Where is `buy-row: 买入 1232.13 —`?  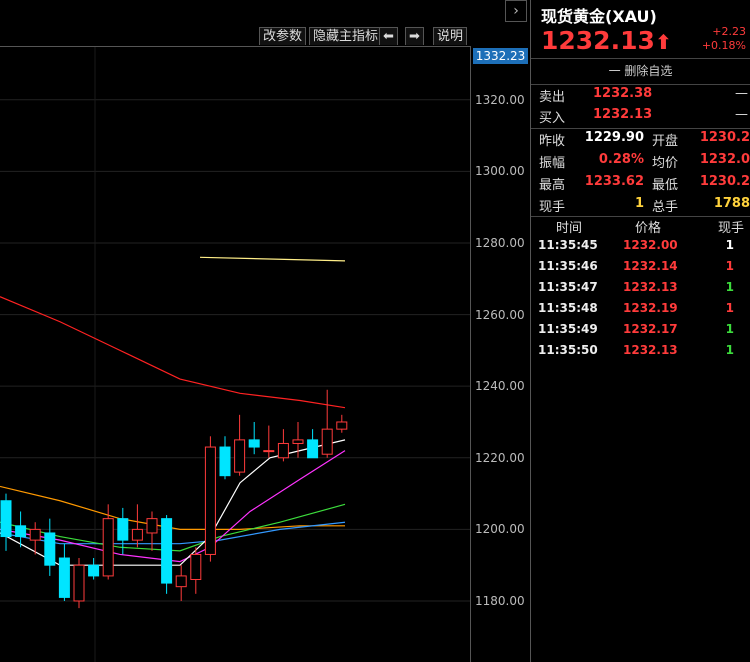
buy-row: 买入 1232.13 — is located at coordinates (640, 117).